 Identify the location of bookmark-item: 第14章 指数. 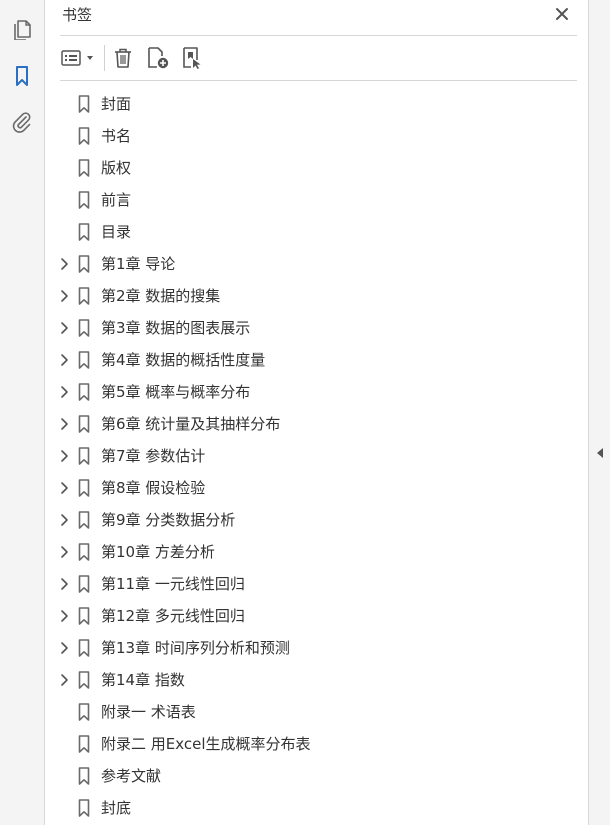
(316, 680).